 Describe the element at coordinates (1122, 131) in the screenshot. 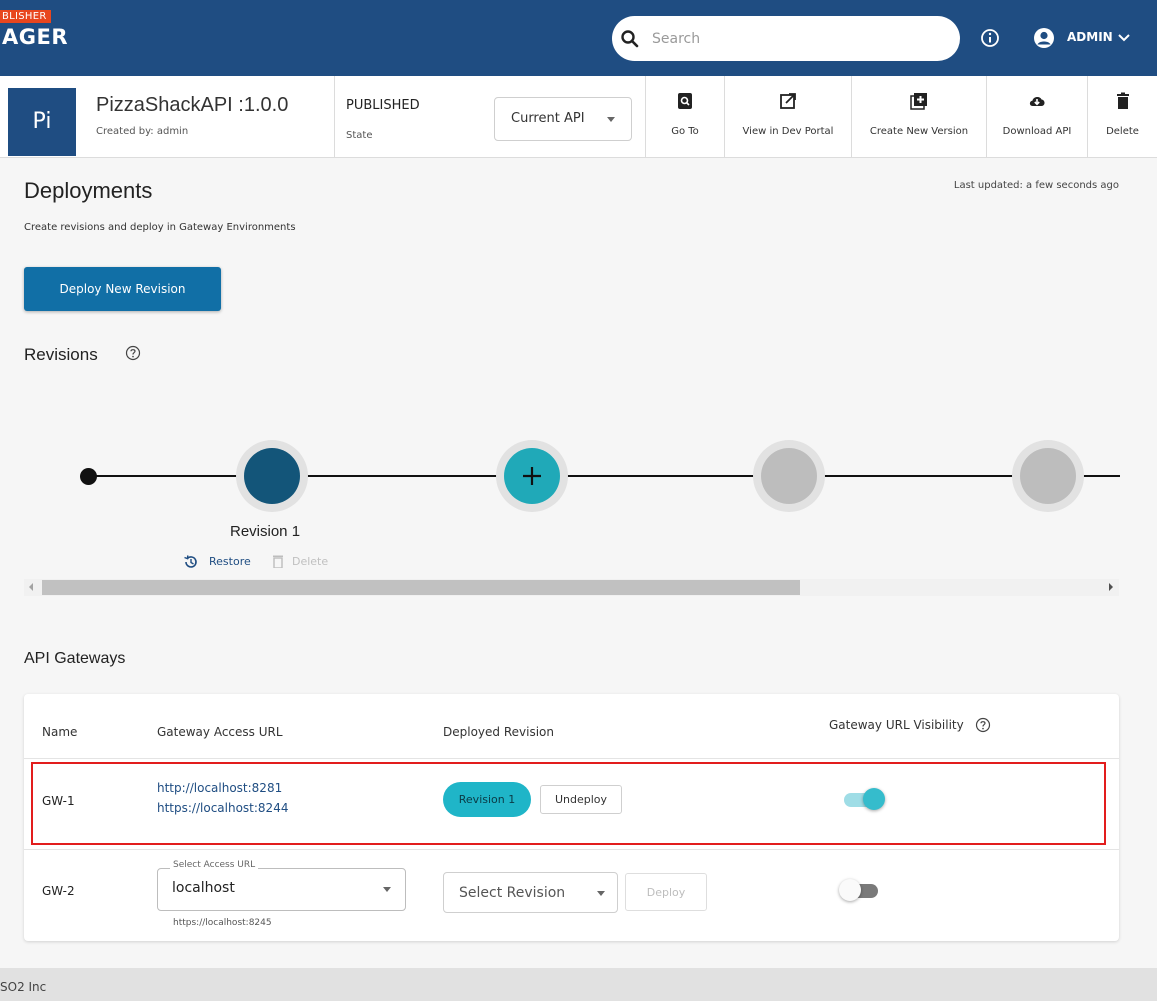

I see `delete-api-label: Delete` at that location.